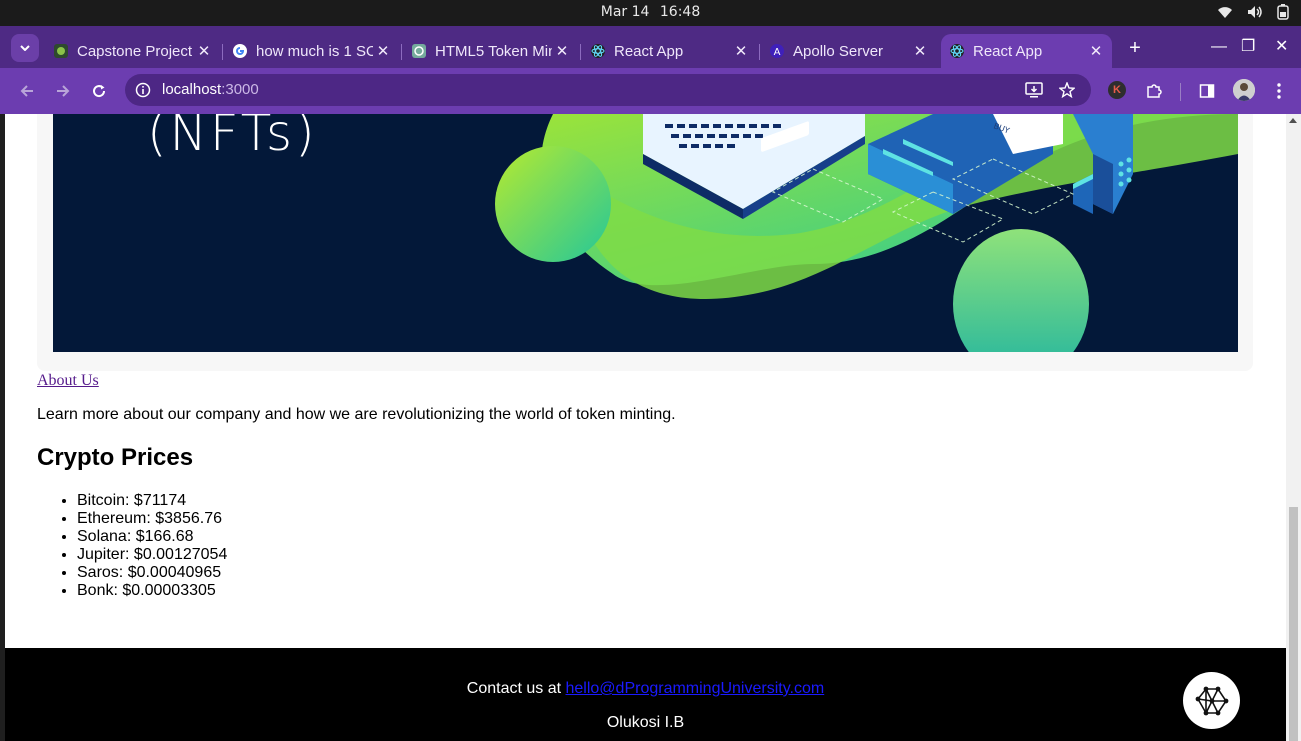  Describe the element at coordinates (1034, 92) in the screenshot. I see `install-app-icon` at that location.